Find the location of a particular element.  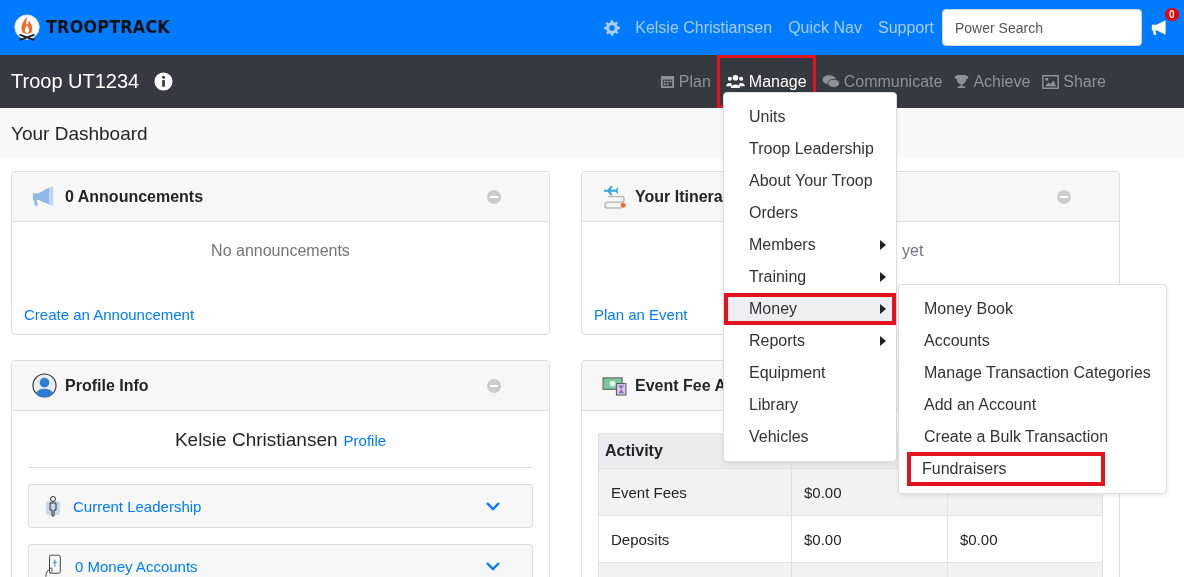

image-icon is located at coordinates (1051, 81).